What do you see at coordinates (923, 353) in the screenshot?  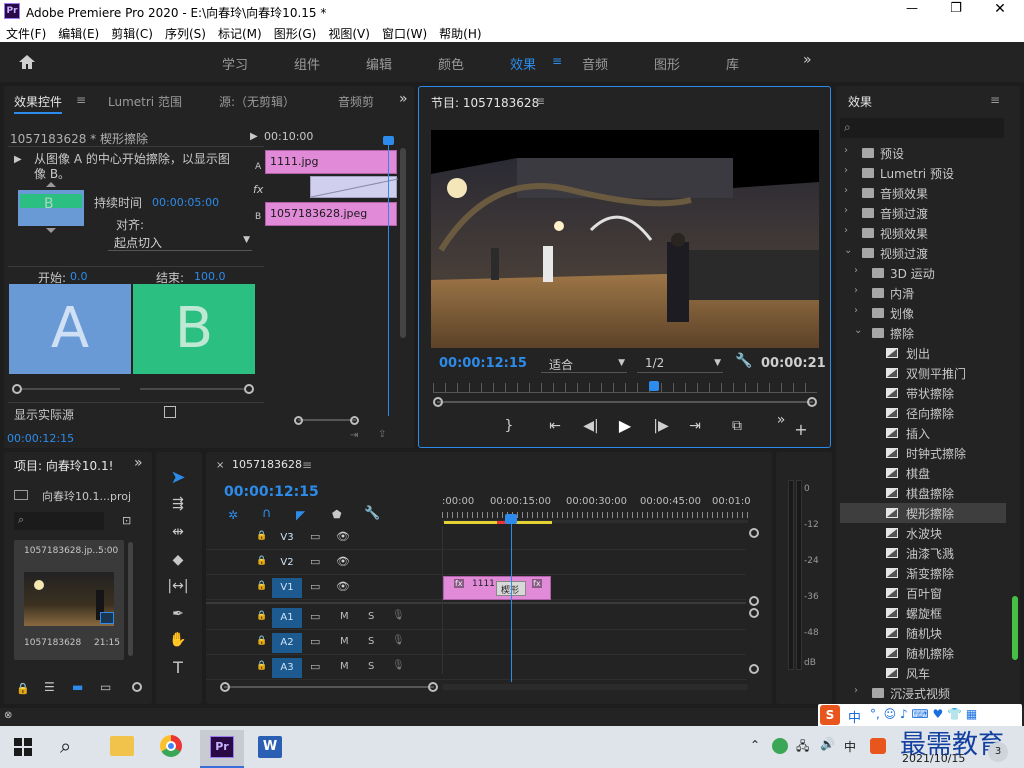 I see `effects-item: 划出` at bounding box center [923, 353].